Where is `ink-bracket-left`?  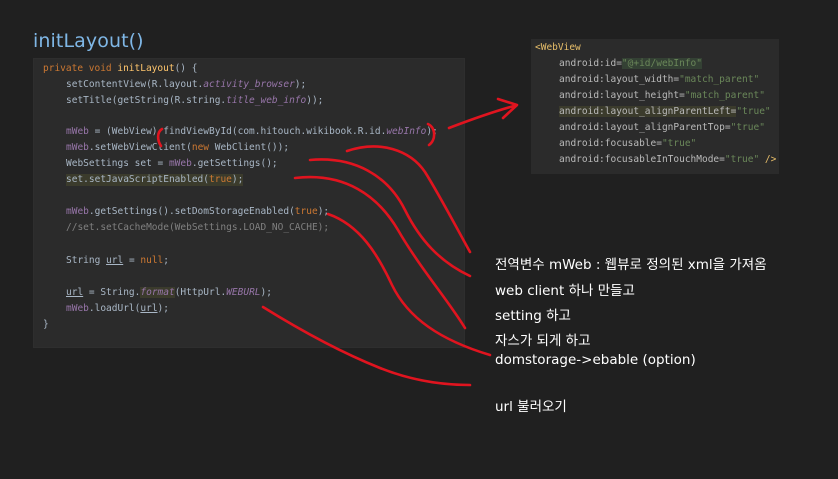
ink-bracket-left is located at coordinates (160, 137).